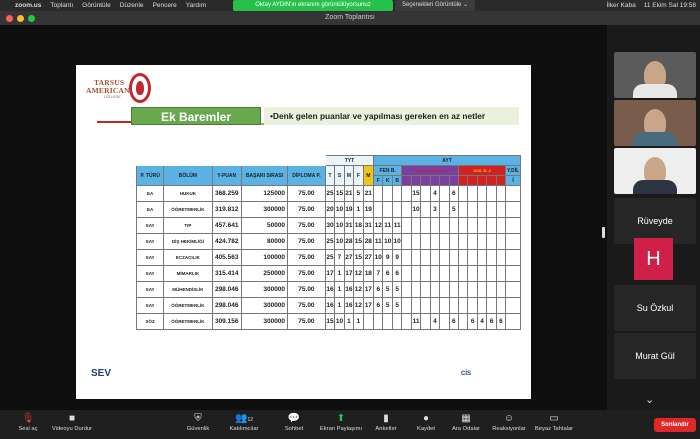  What do you see at coordinates (61, 5) in the screenshot?
I see `menu-item-meeting: Toplantı` at bounding box center [61, 5].